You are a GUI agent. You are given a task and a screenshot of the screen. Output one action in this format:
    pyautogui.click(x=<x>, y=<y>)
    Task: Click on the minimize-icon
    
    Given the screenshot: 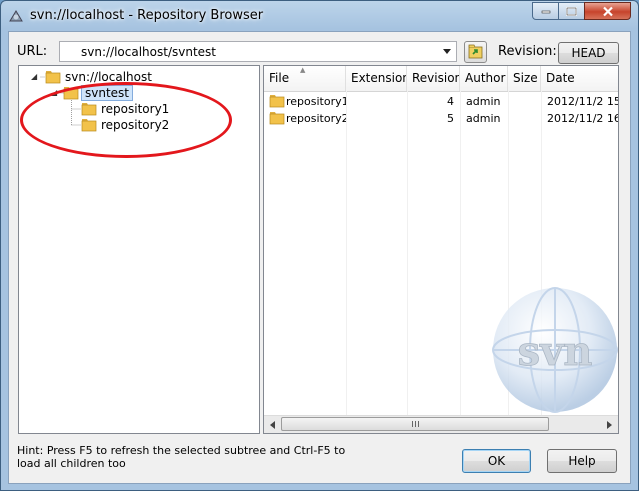 What is the action you would take?
    pyautogui.click(x=545, y=12)
    